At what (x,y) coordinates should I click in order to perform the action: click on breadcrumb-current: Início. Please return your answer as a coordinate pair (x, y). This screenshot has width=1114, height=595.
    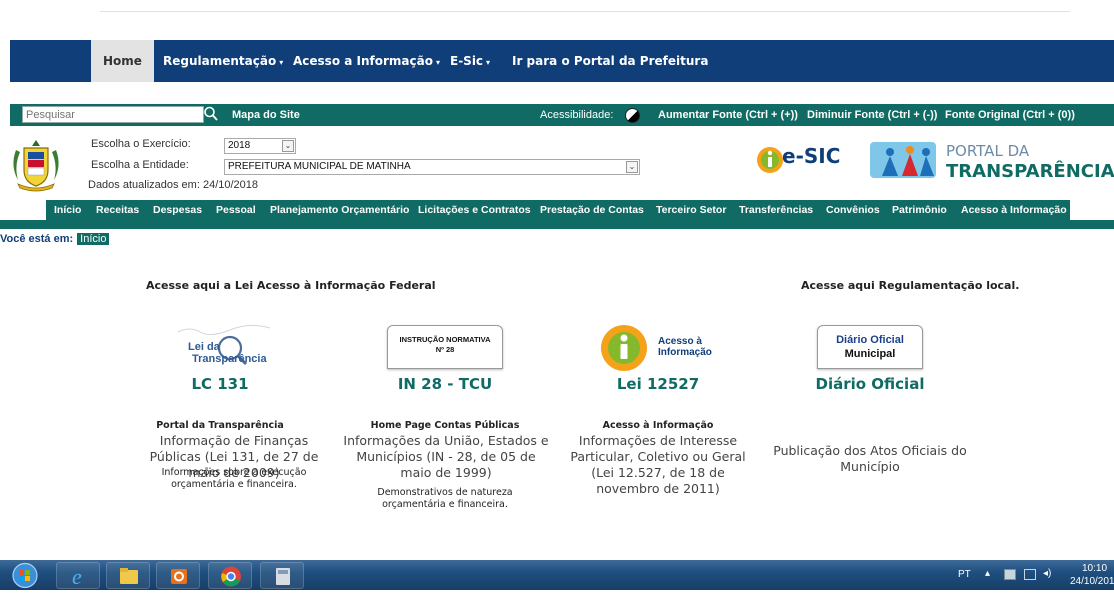
    Looking at the image, I should click on (93, 239).